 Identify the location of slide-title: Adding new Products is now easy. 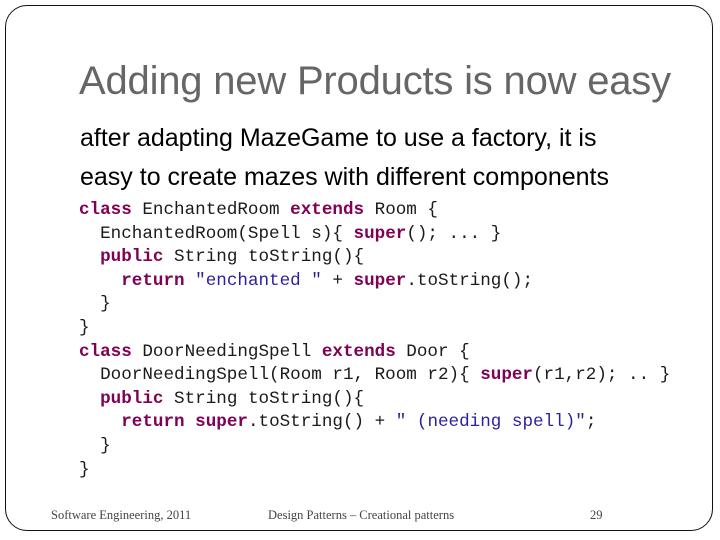
(375, 81).